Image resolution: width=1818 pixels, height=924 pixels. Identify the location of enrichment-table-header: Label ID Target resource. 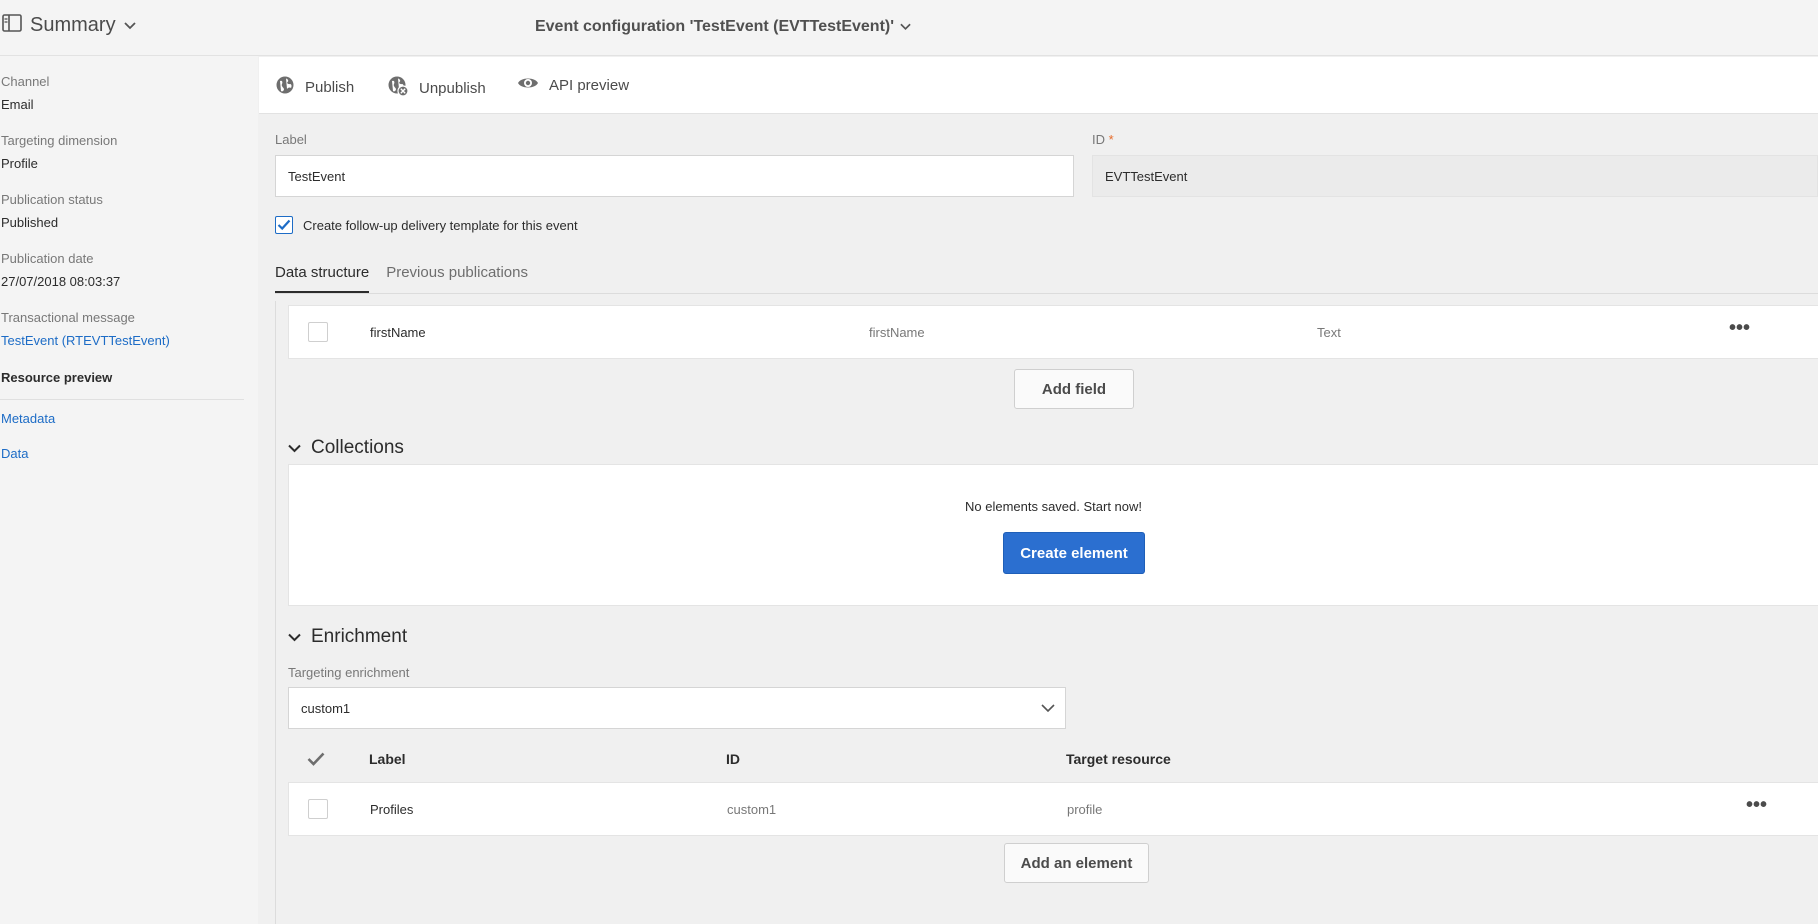
(1053, 759).